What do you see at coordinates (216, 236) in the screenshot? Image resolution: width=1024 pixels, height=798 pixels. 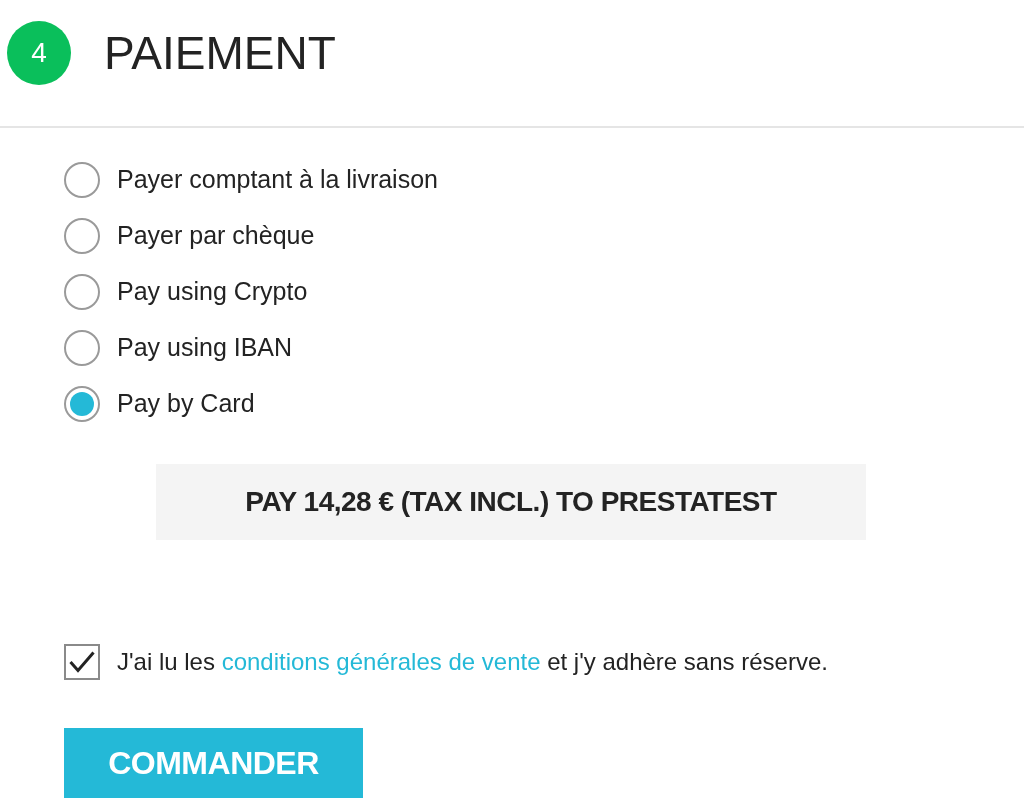 I see `payment-option-label: Payer par chèque` at bounding box center [216, 236].